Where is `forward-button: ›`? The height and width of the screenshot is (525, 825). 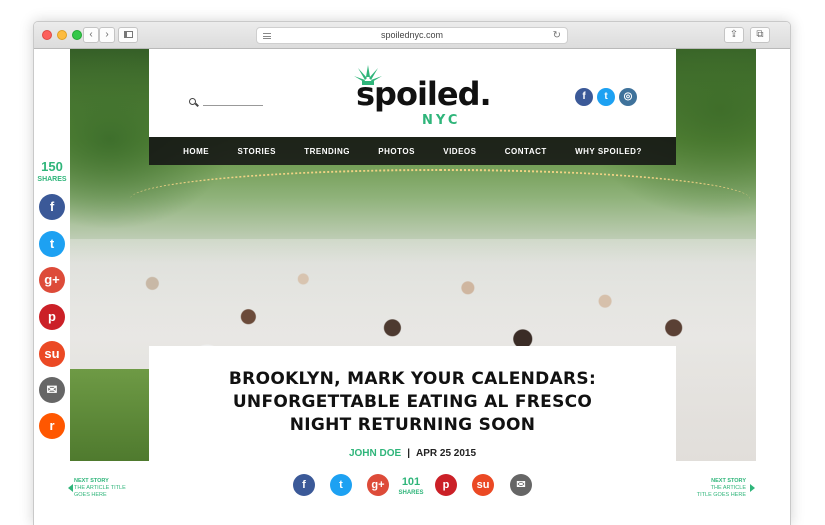
forward-button: › is located at coordinates (107, 35).